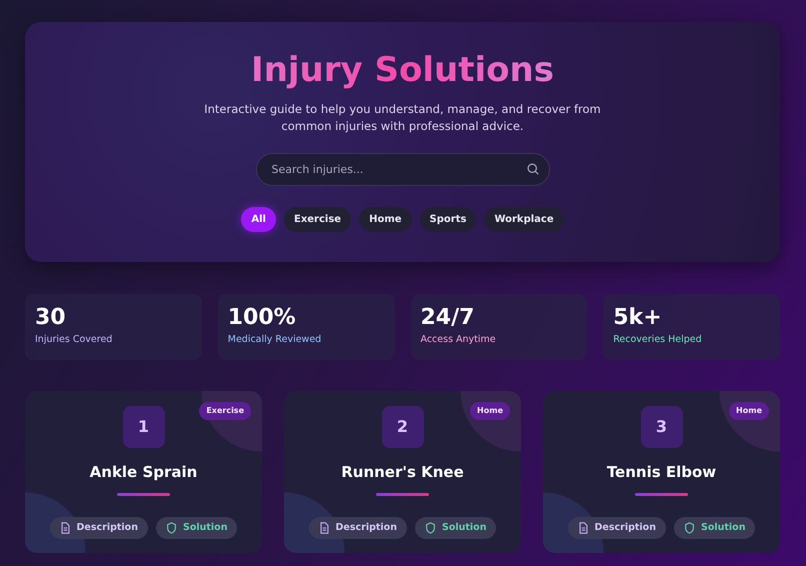 This screenshot has width=806, height=566. I want to click on injury-title: Ankle Sprain, so click(143, 472).